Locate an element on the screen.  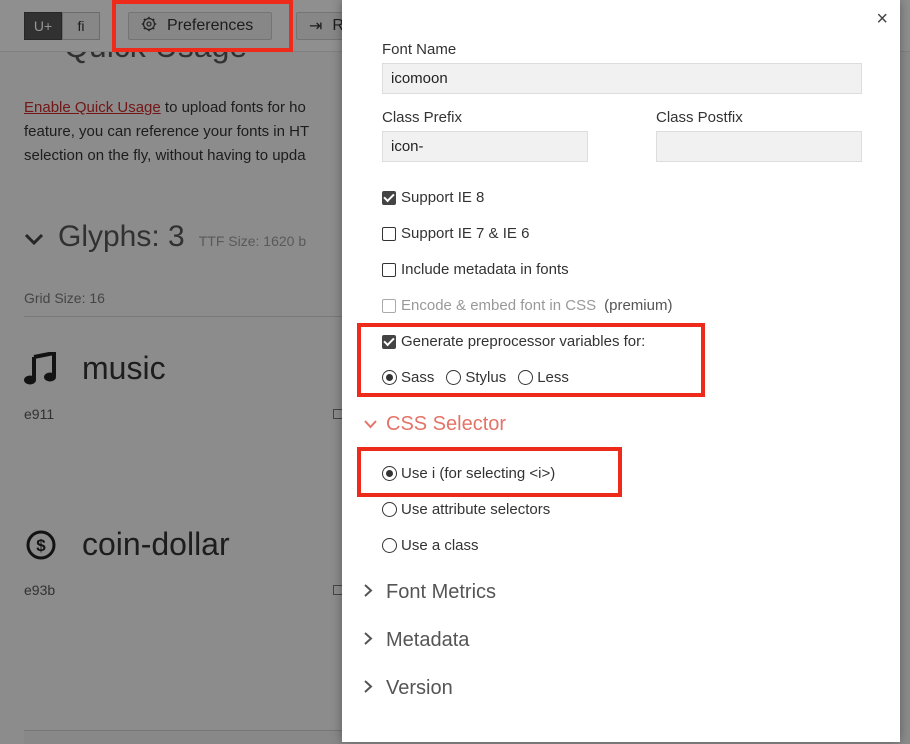
option-label: Support IE 7 & IE 6 is located at coordinates (465, 233).